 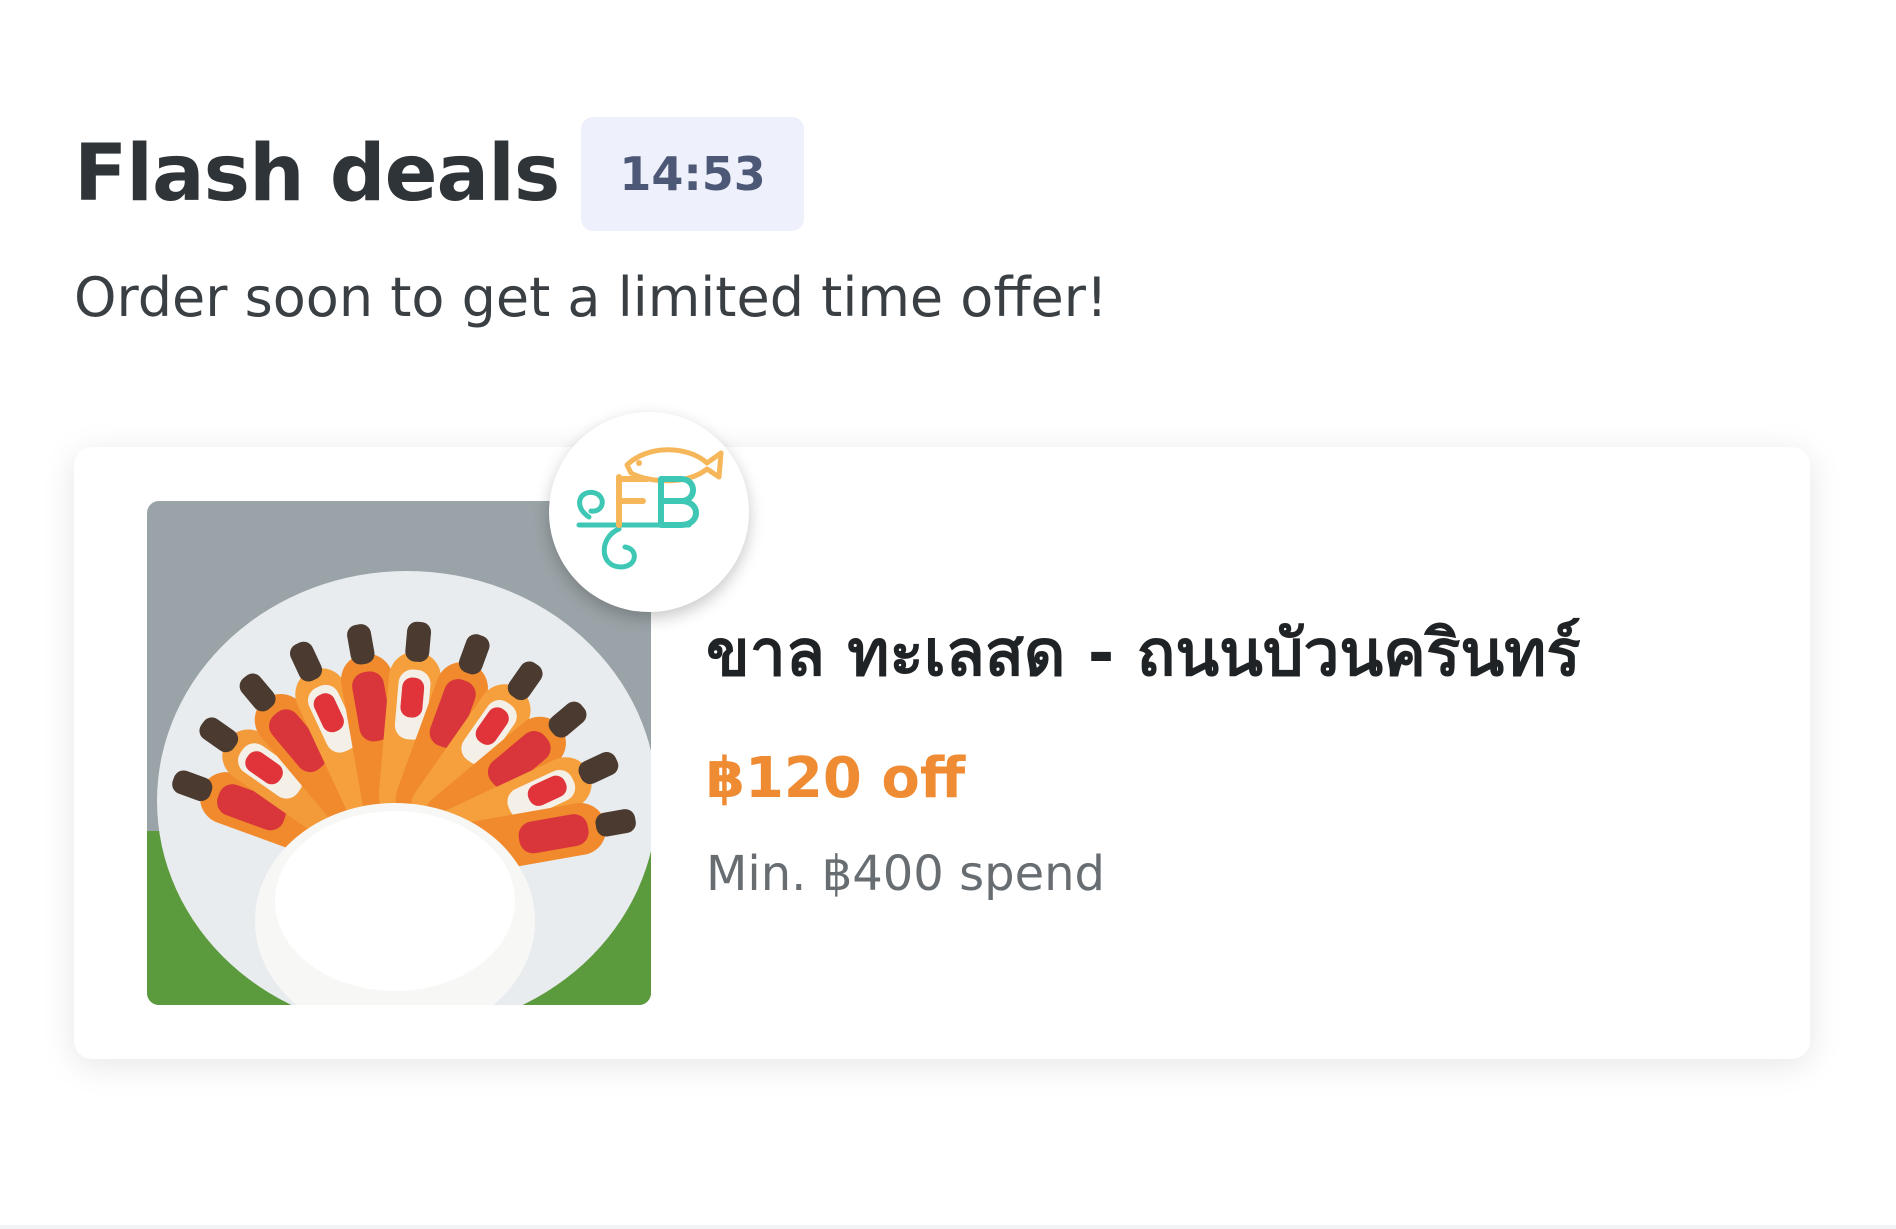 What do you see at coordinates (948, 1227) in the screenshot?
I see `section-divider` at bounding box center [948, 1227].